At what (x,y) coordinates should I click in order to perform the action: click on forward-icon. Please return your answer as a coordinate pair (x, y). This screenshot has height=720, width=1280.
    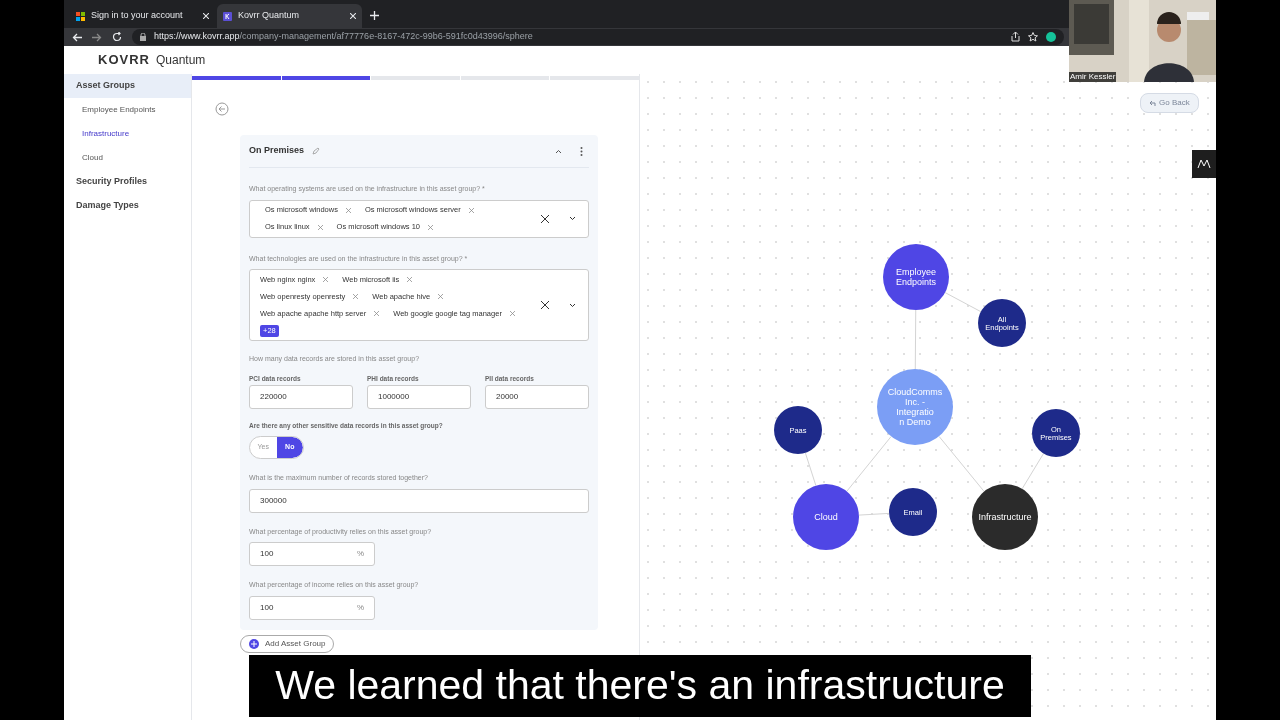
    Looking at the image, I should click on (97, 37).